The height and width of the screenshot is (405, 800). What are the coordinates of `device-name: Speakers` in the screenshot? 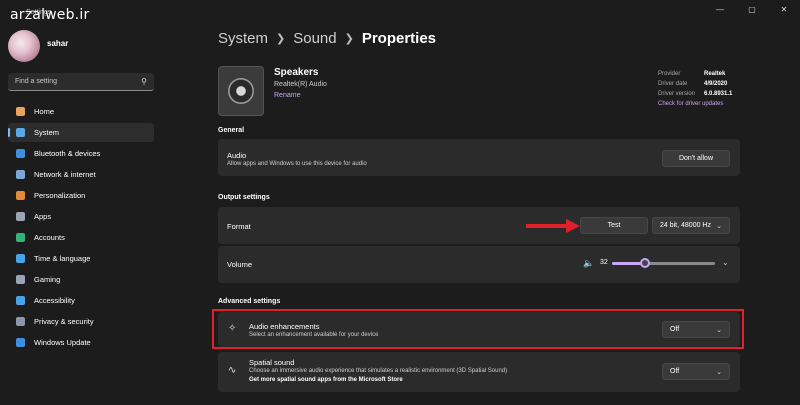 It's located at (296, 72).